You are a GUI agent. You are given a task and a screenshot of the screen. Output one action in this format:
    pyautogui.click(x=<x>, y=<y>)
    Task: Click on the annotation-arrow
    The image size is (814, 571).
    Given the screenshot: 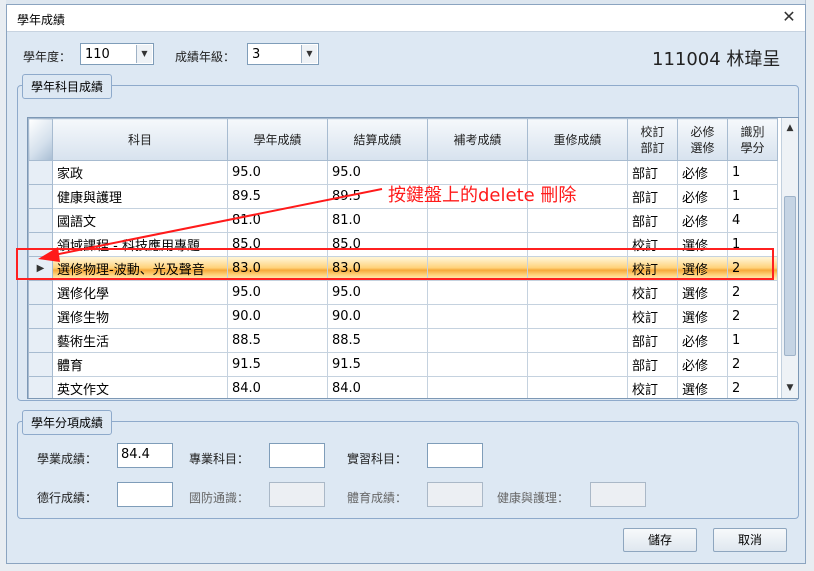 What is the action you would take?
    pyautogui.click(x=210, y=225)
    